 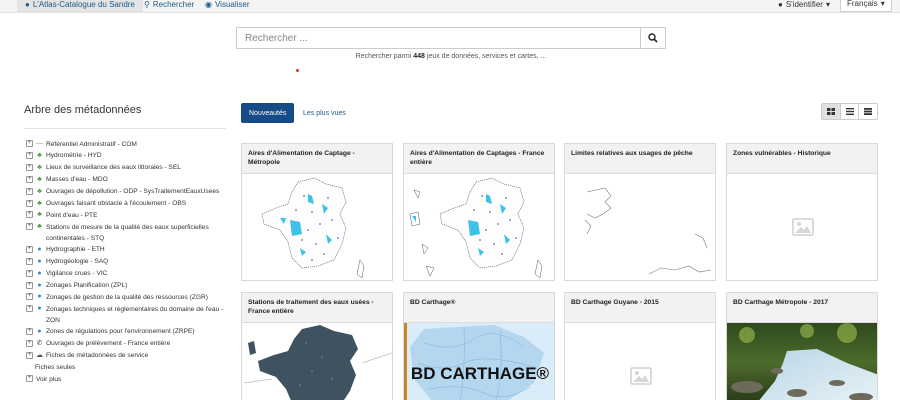 I want to click on tab-most-viewed: Les plus vues, so click(x=324, y=113).